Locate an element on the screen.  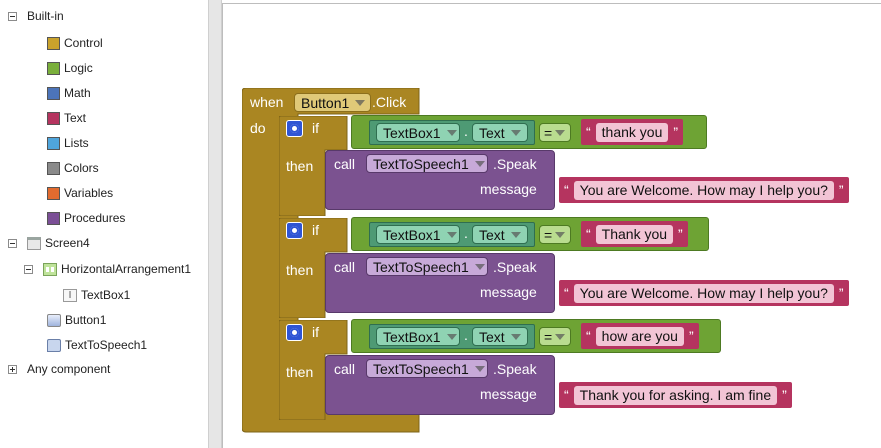
tree-item-any-component: Any component is located at coordinates (59, 369).